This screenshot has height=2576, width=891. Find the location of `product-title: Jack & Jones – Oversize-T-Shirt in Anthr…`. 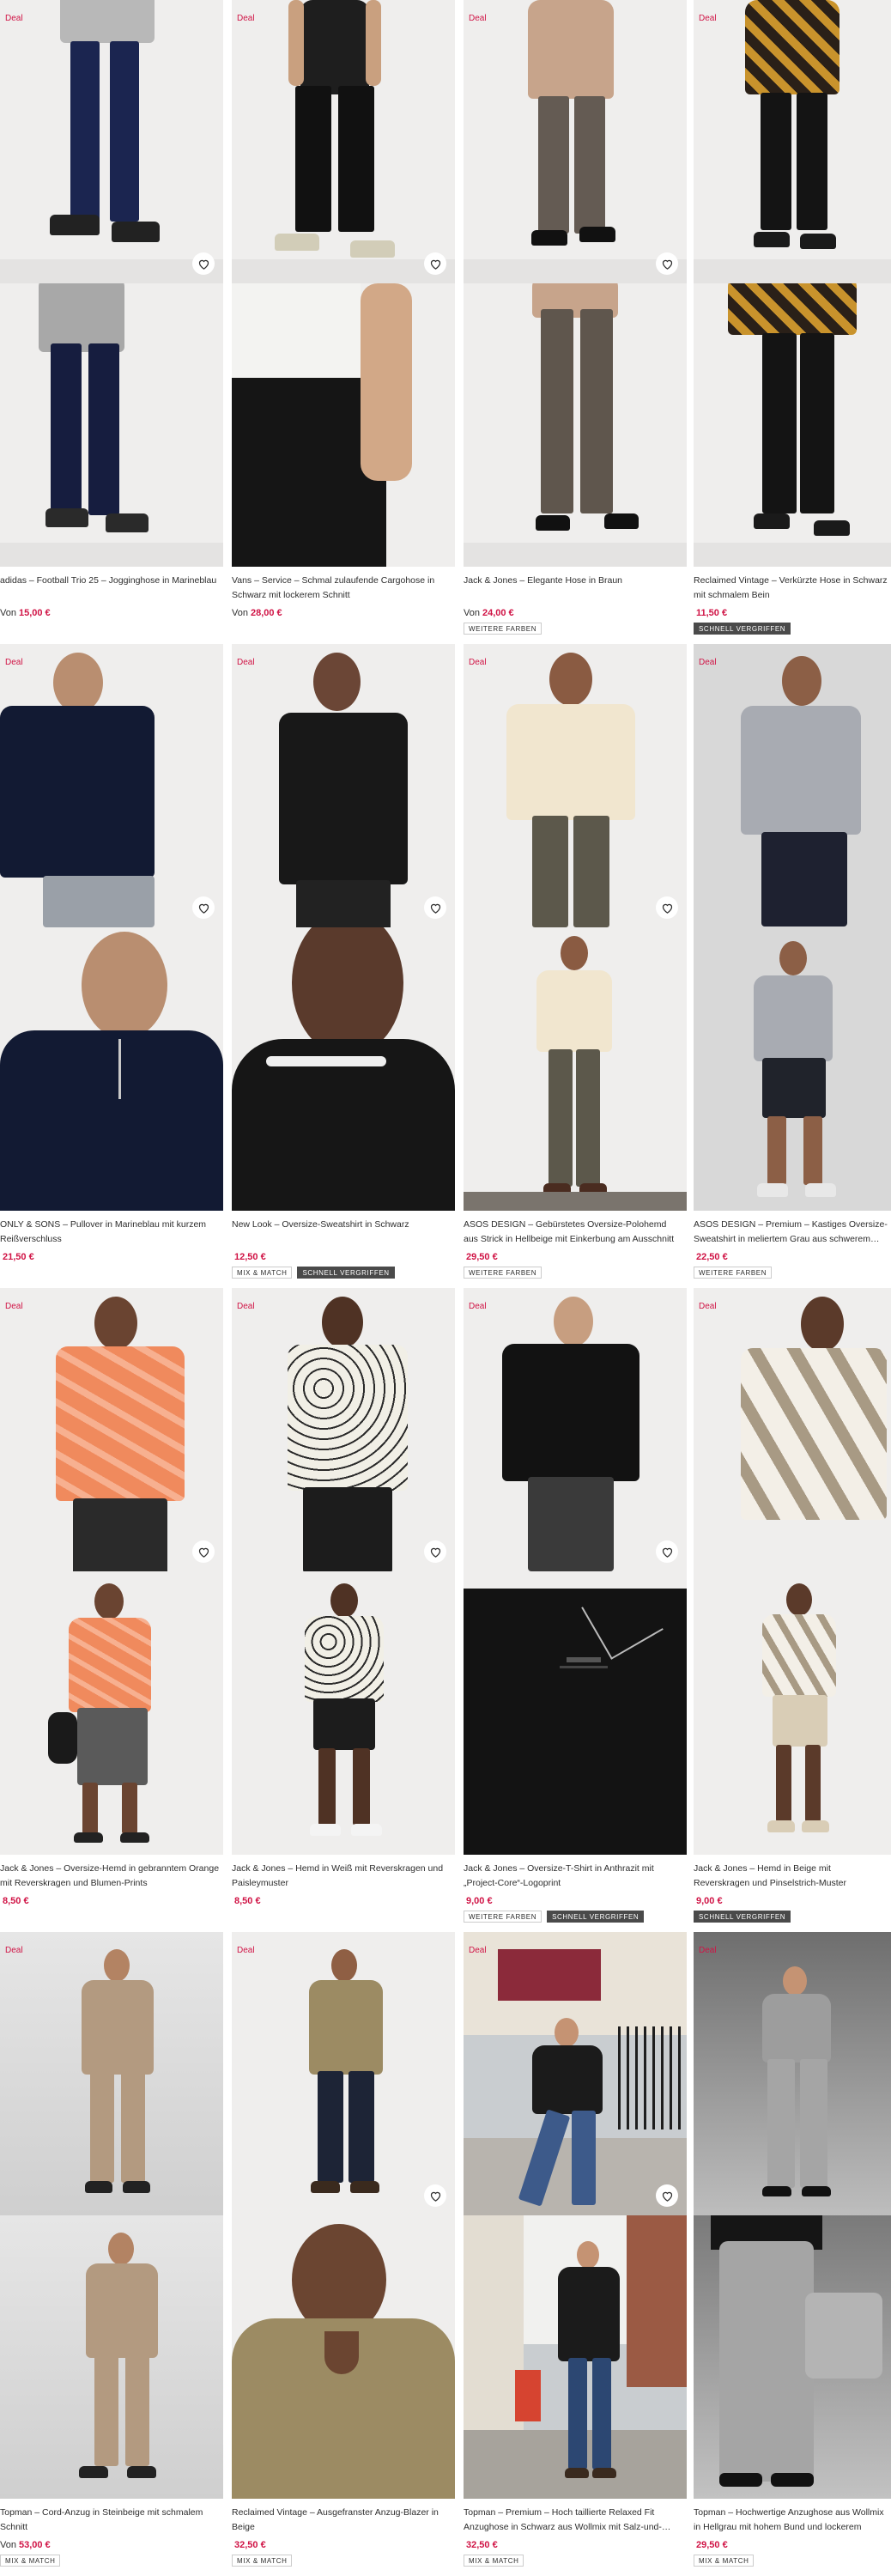

product-title: Jack & Jones – Oversize-T-Shirt in Anthr… is located at coordinates (575, 1877).